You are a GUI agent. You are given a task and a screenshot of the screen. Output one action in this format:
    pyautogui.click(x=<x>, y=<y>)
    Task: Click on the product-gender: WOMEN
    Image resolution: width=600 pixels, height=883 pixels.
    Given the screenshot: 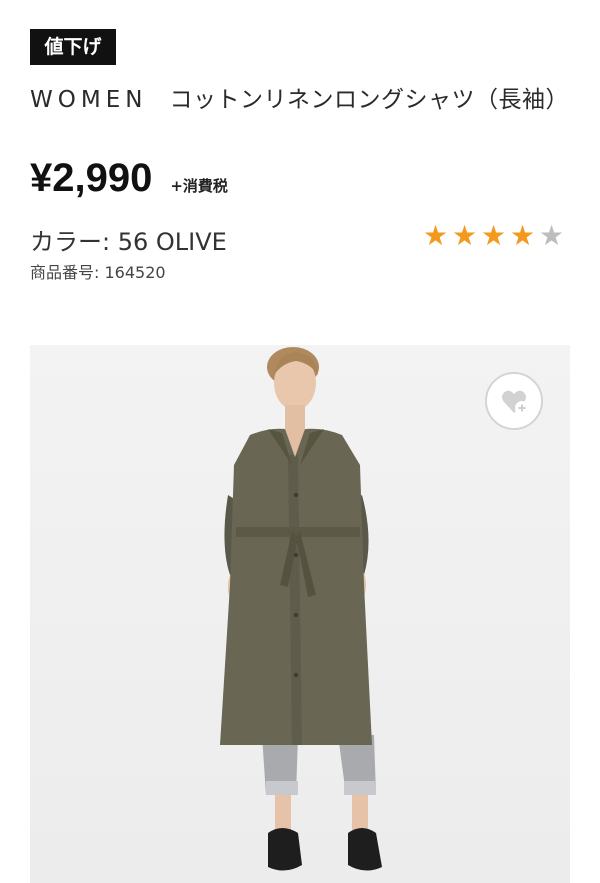 What is the action you would take?
    pyautogui.click(x=89, y=100)
    